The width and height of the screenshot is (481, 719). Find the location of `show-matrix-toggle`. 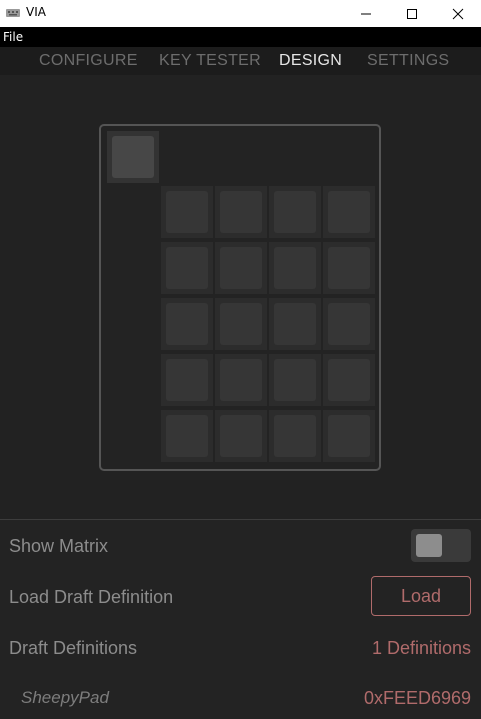

show-matrix-toggle is located at coordinates (441, 545).